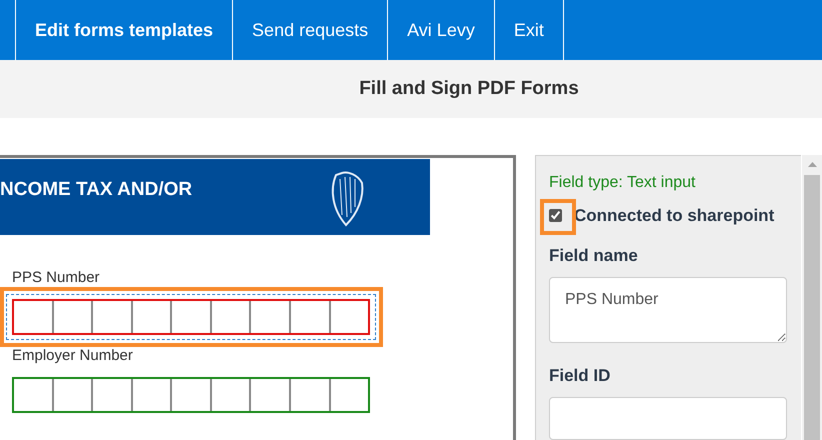 Image resolution: width=822 pixels, height=440 pixels. I want to click on field-id-input, so click(668, 418).